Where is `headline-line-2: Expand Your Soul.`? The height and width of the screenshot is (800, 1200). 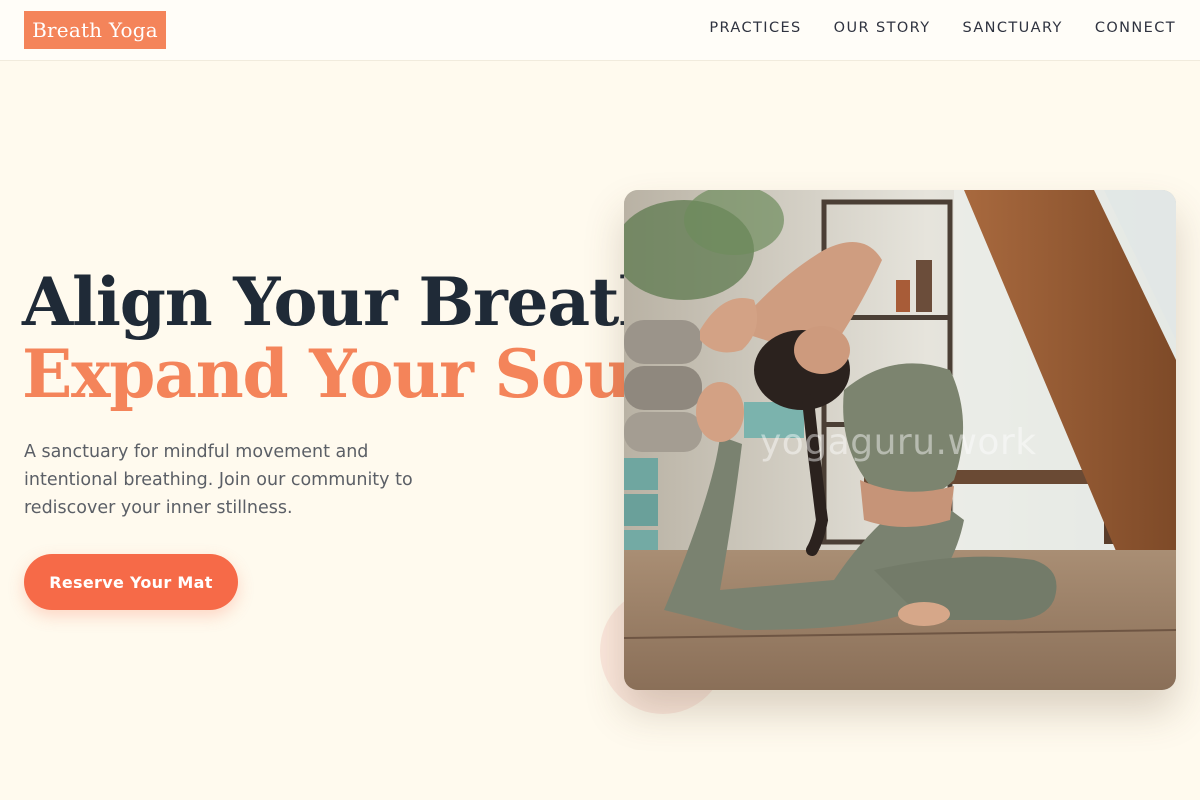
headline-line-2: Expand Your Soul. is located at coordinates (349, 374).